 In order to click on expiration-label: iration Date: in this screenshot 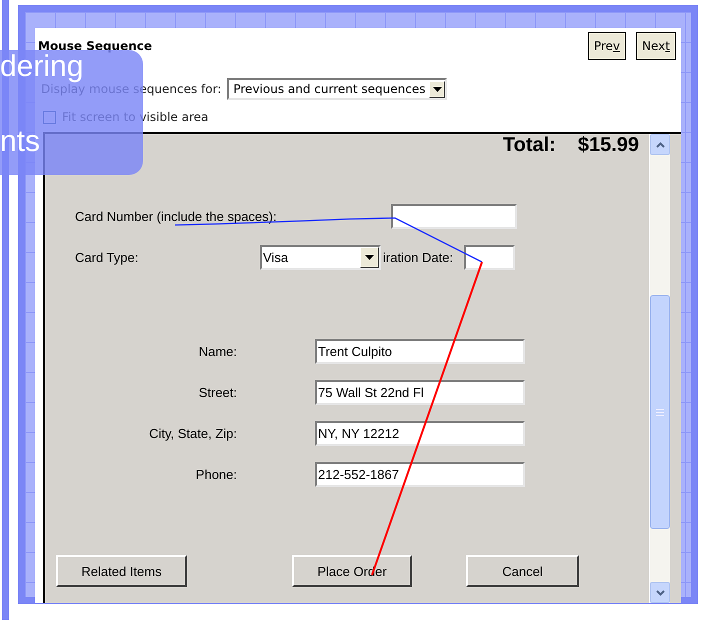, I will do `click(418, 257)`.